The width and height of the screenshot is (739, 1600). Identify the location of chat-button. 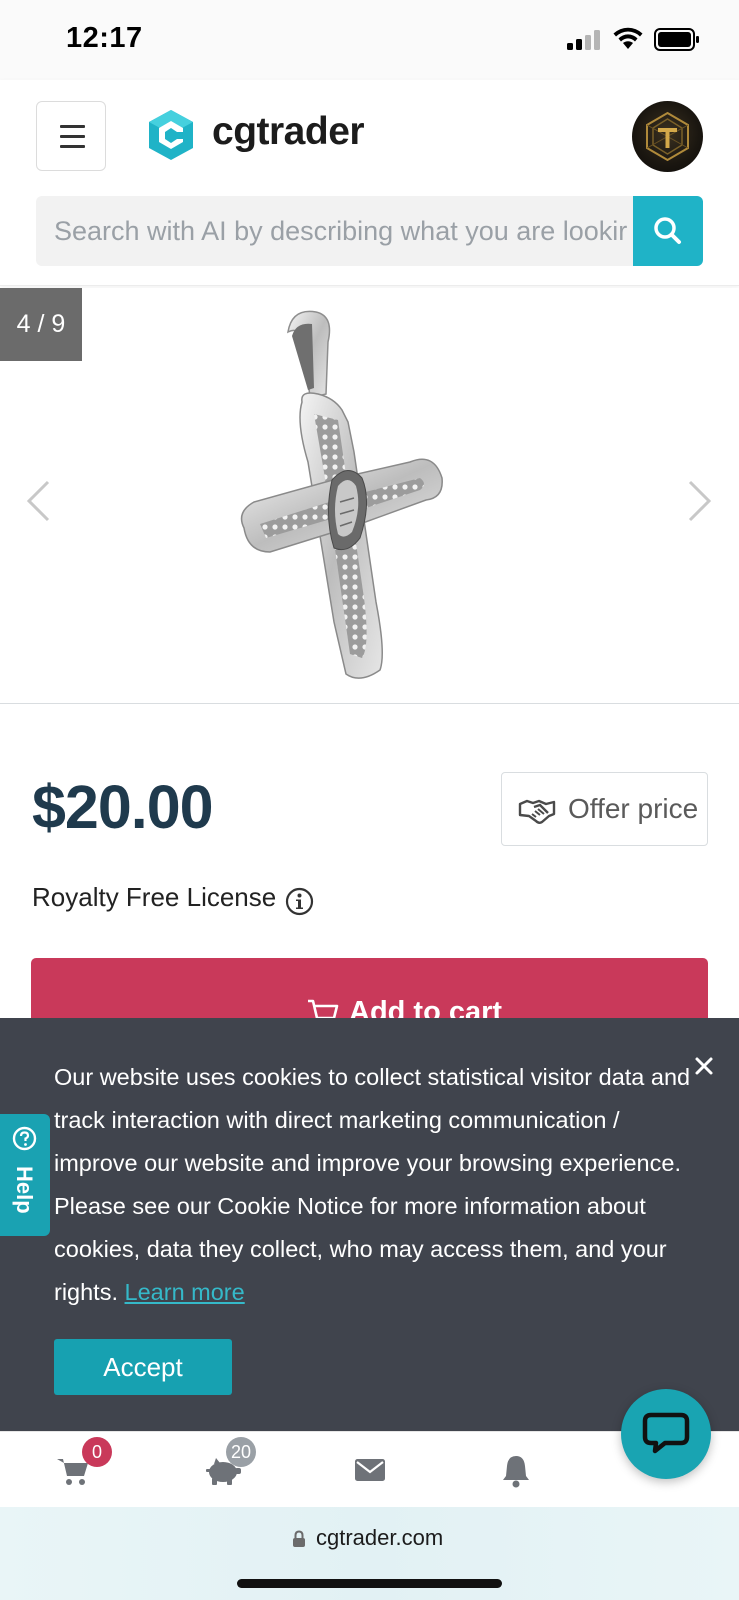
(666, 1434).